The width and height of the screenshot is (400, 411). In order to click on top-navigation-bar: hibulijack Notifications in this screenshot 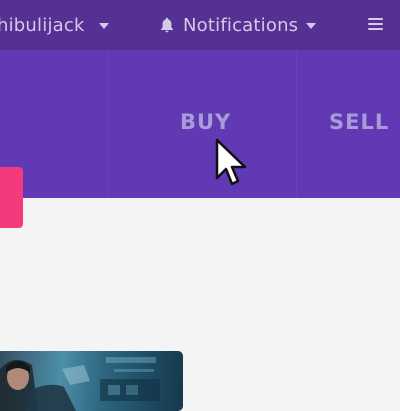, I will do `click(200, 25)`.